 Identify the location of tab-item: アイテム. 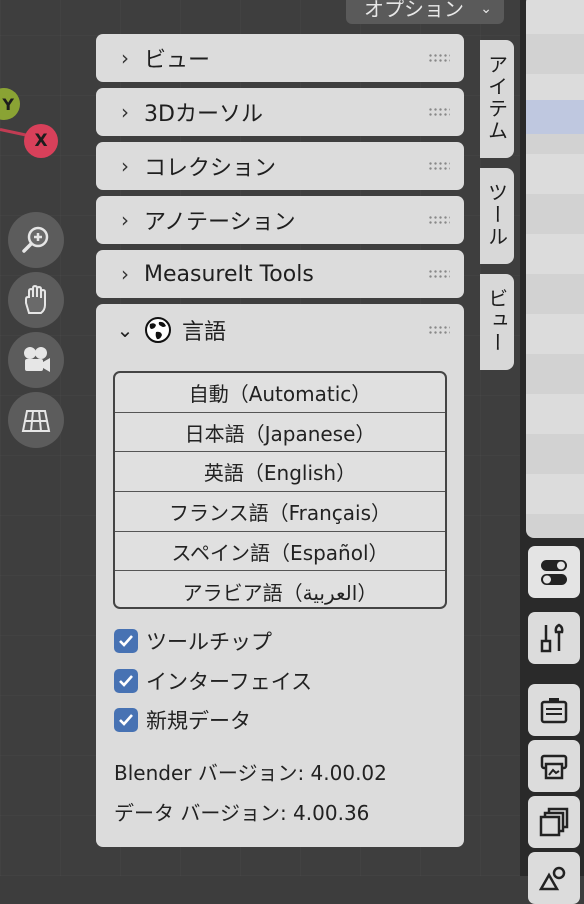
(497, 99).